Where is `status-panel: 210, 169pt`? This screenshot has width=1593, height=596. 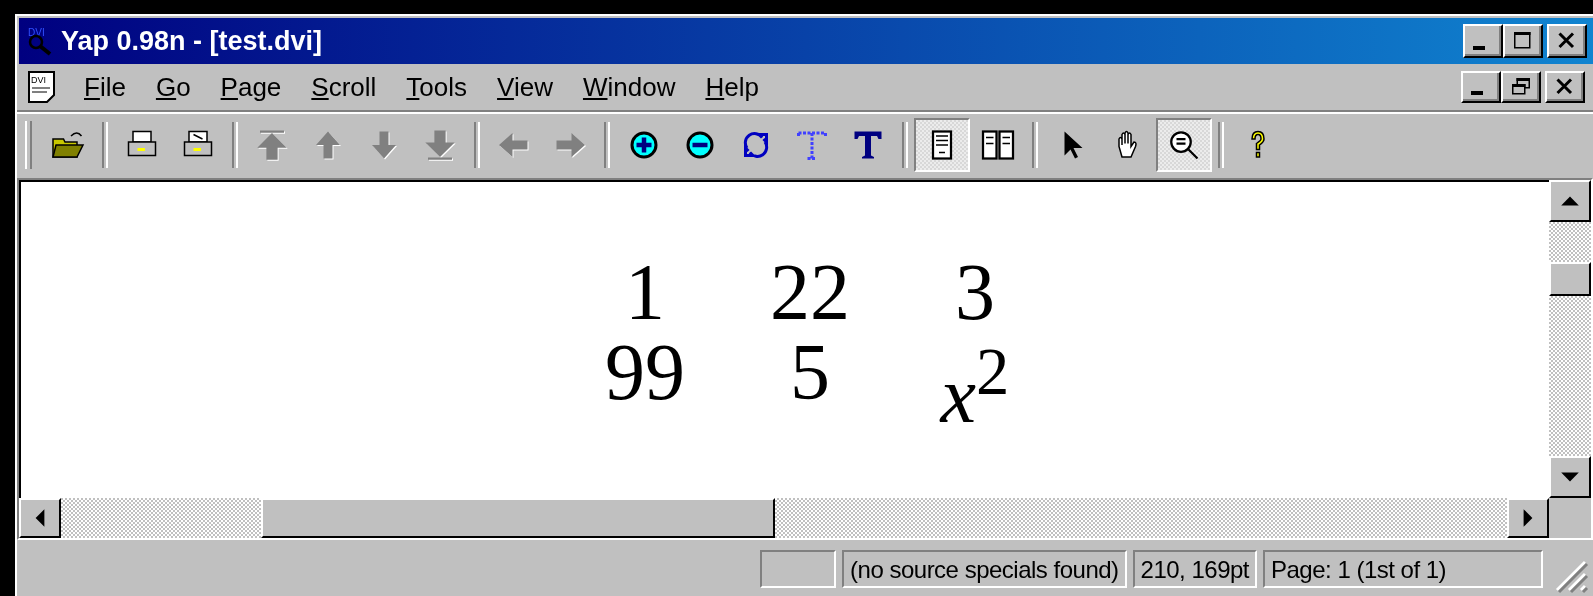
status-panel: 210, 169pt is located at coordinates (1194, 569).